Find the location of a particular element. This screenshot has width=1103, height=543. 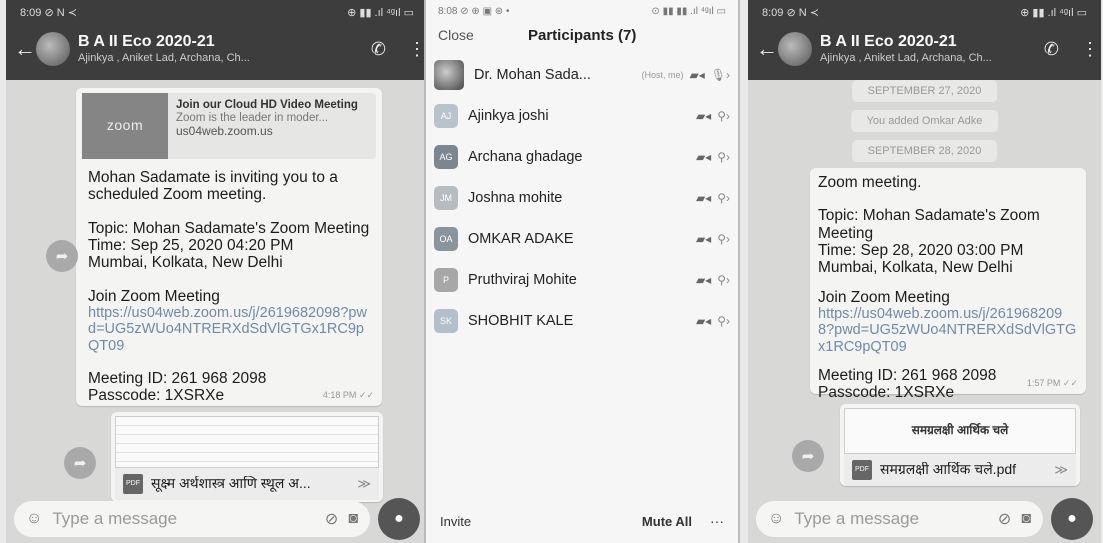

thumbnail-title: समग्रलक्षी आर्थिक चले is located at coordinates (960, 430).